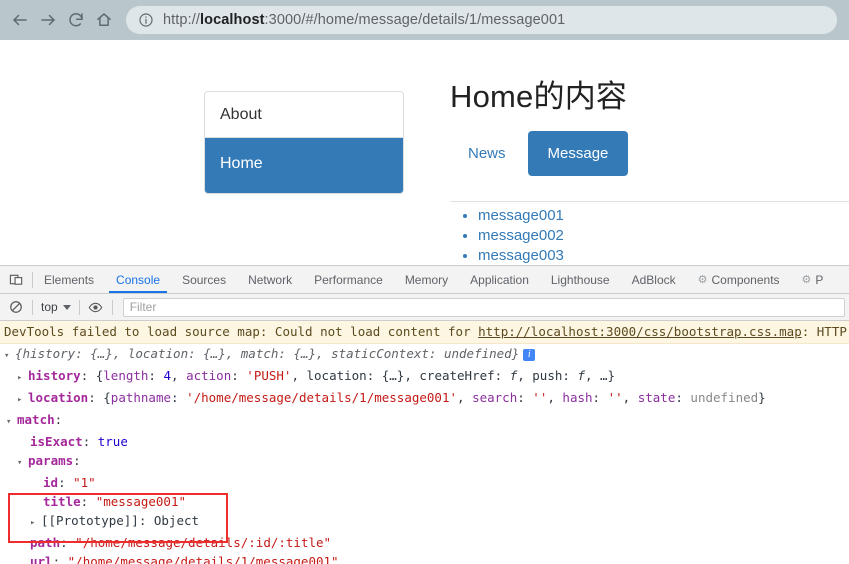  Describe the element at coordinates (424, 421) in the screenshot. I see `console-row-match: match:` at that location.